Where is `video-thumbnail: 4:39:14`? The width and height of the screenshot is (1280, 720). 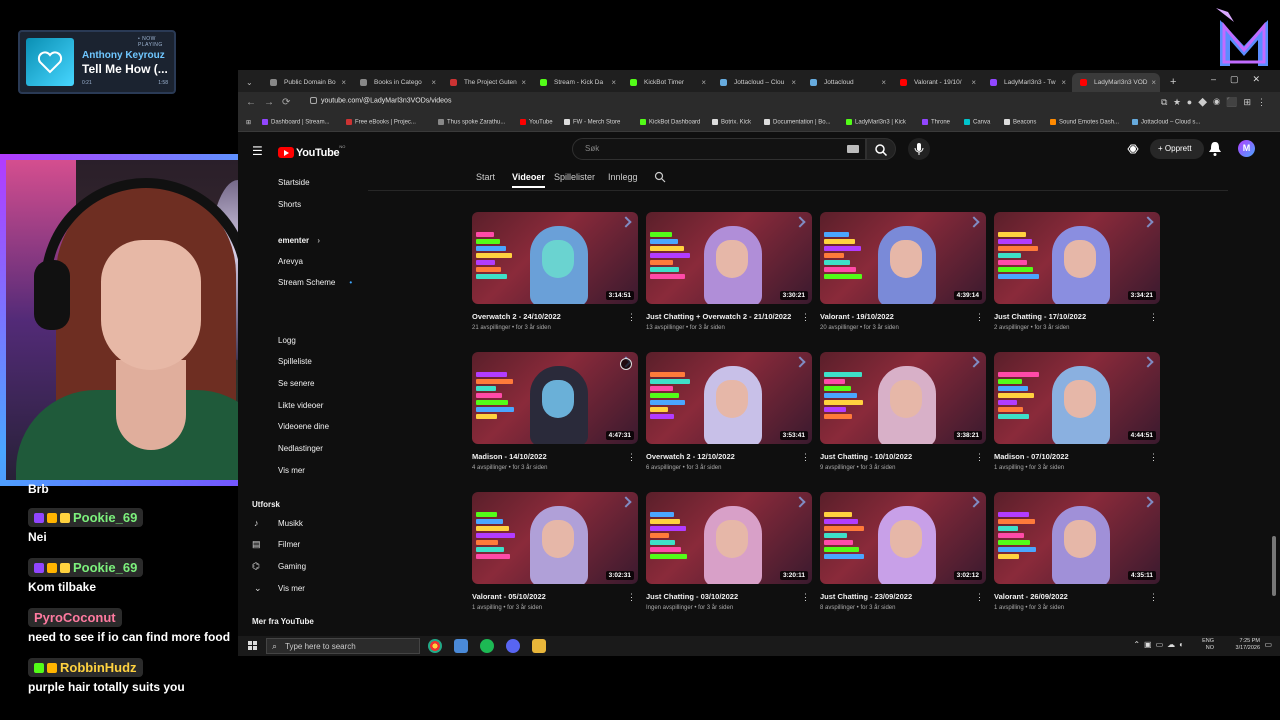
video-thumbnail: 4:39:14 is located at coordinates (903, 258).